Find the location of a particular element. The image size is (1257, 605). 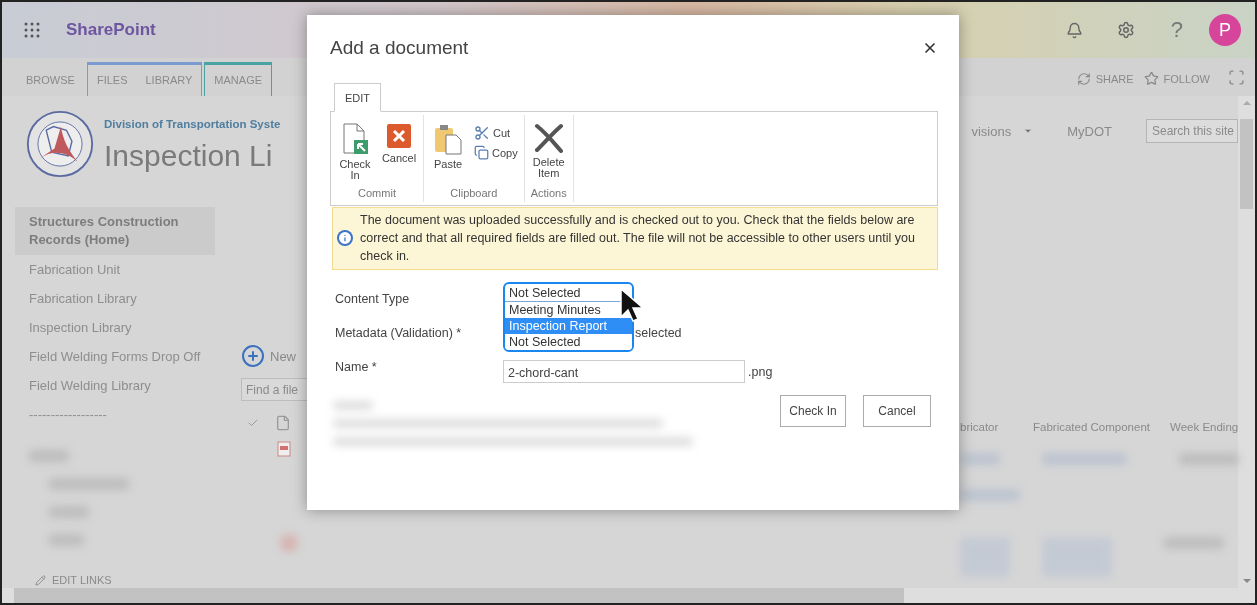

clipboard-icon is located at coordinates (448, 139).